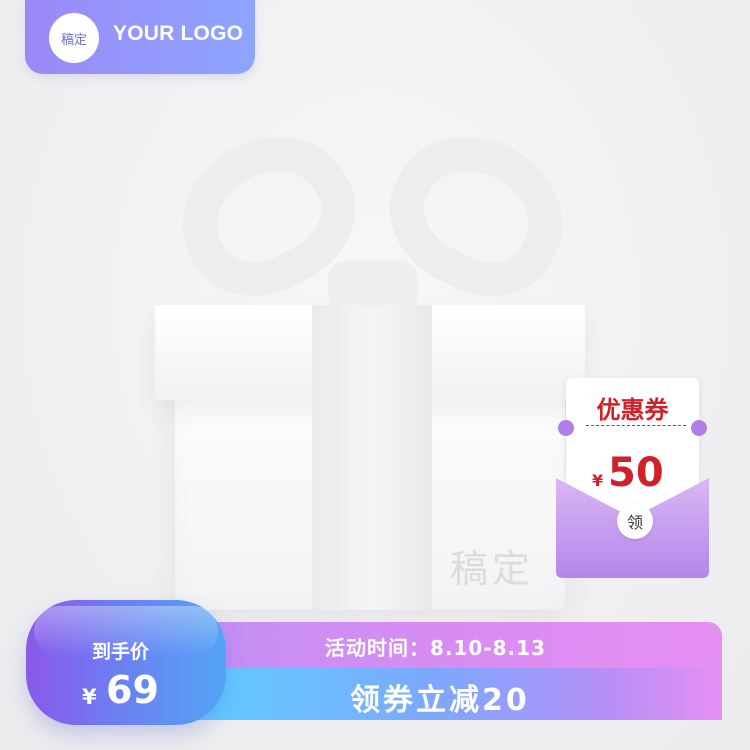  What do you see at coordinates (178, 33) in the screenshot?
I see `logo-text: YOUR LOGO` at bounding box center [178, 33].